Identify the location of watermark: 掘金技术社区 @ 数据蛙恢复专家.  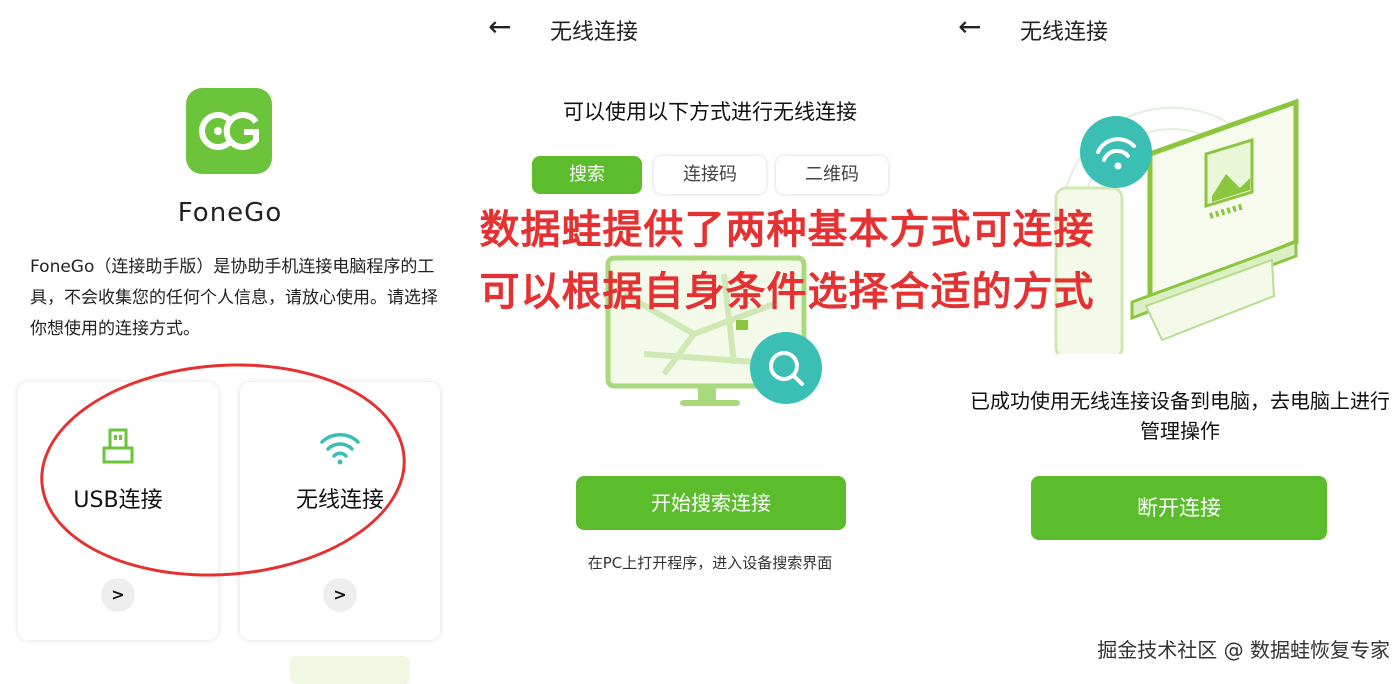
(1243, 650).